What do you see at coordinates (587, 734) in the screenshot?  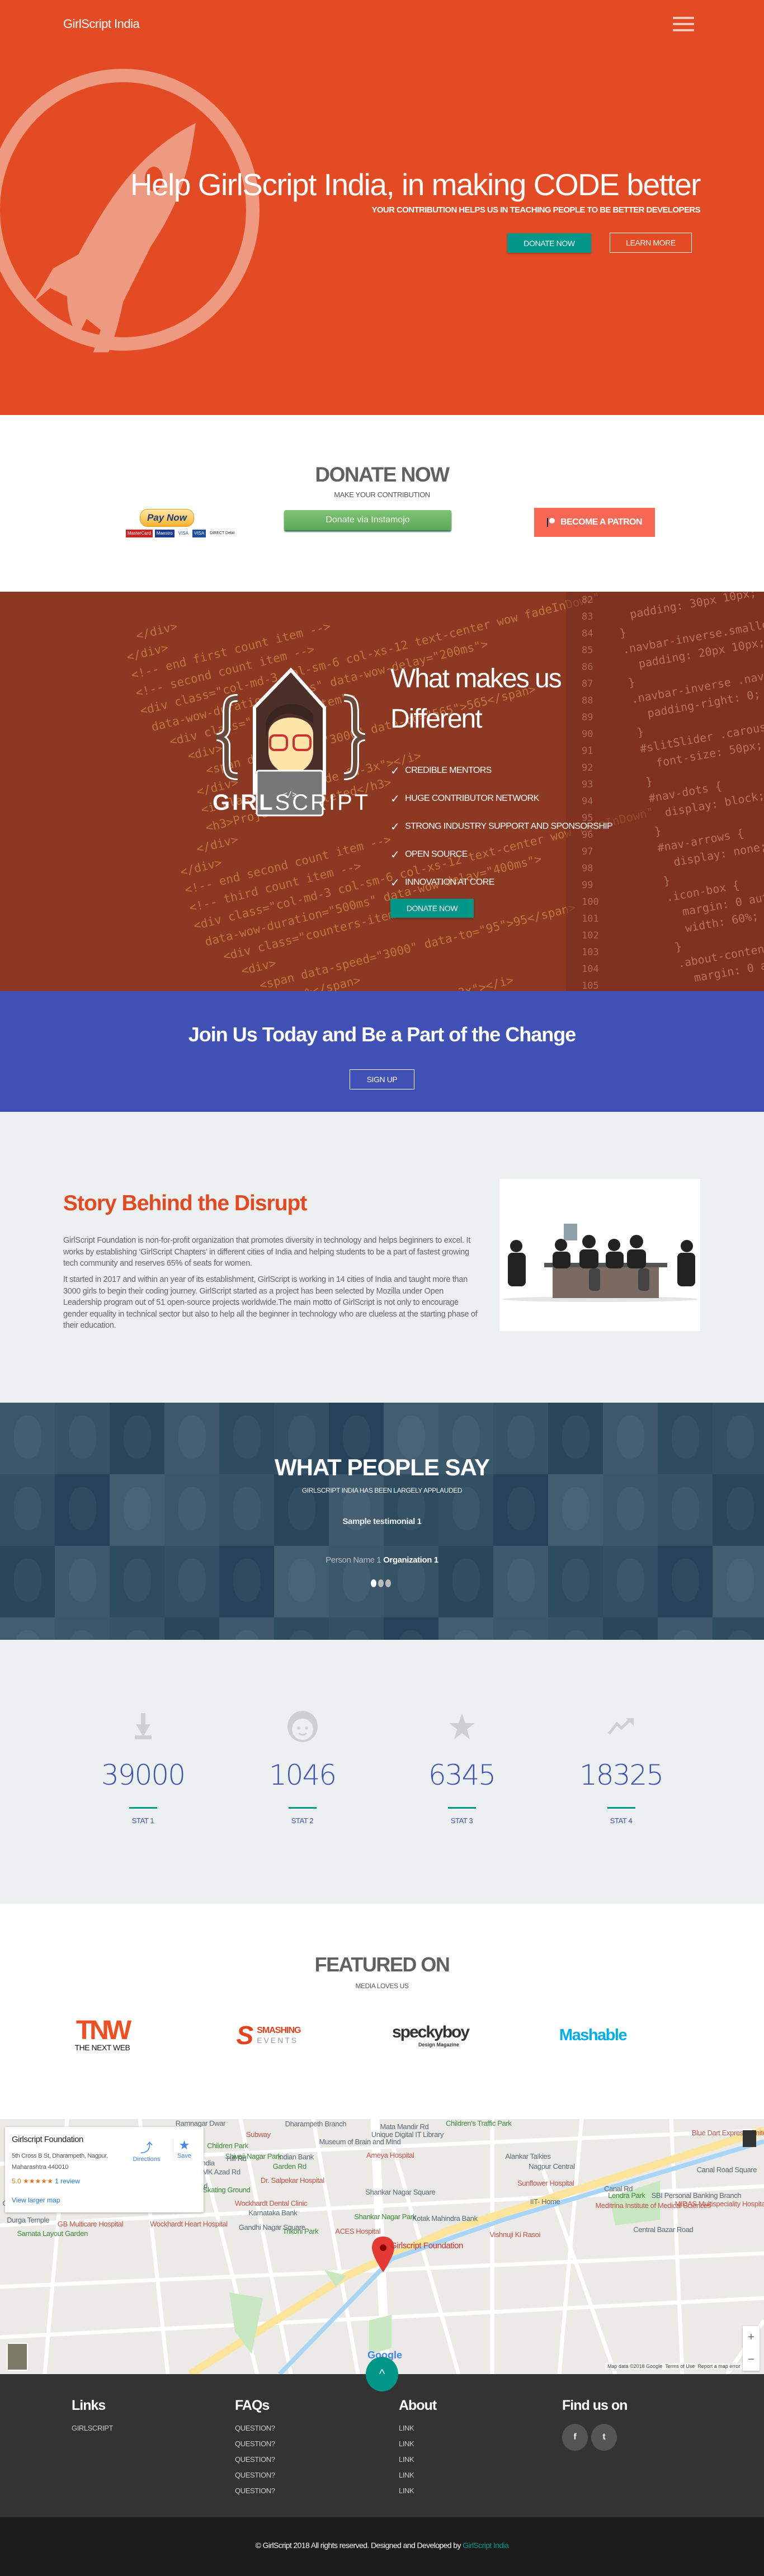 I see `line-number: 90` at bounding box center [587, 734].